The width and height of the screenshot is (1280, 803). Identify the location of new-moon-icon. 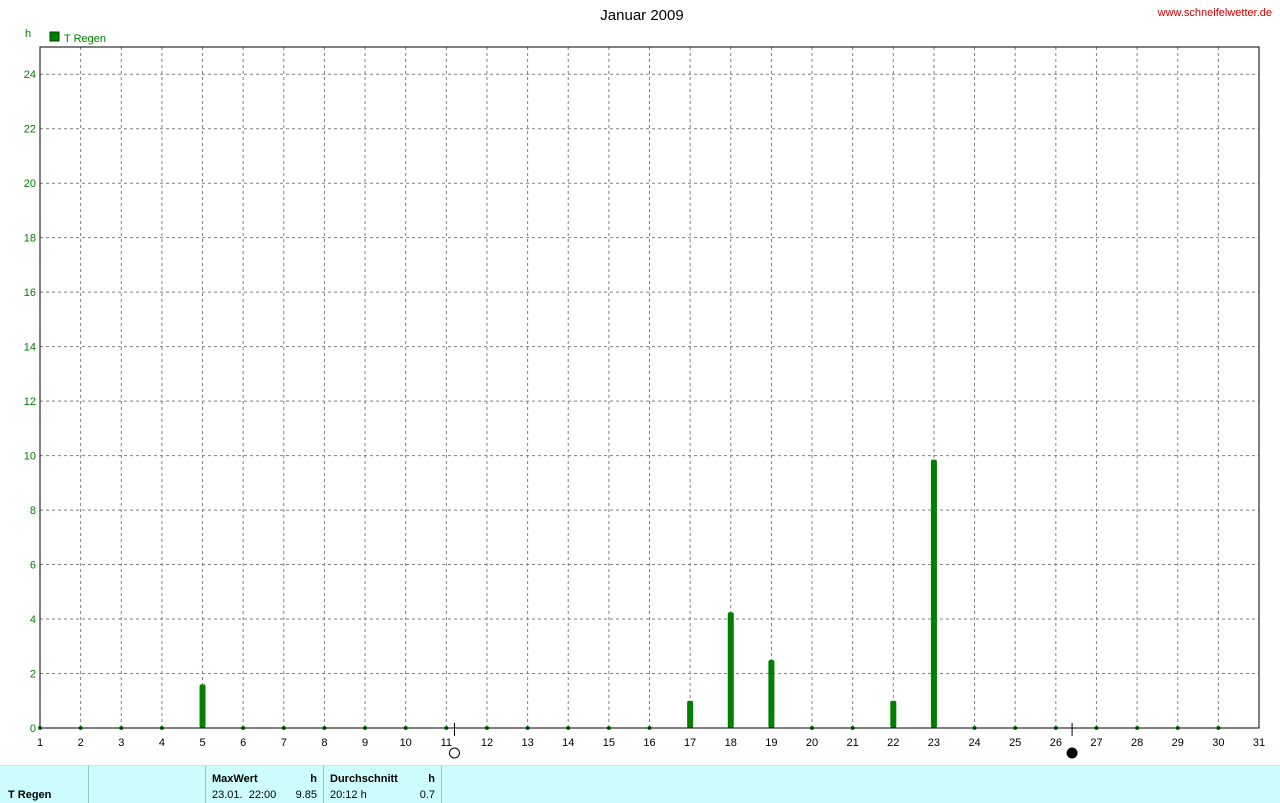
(1072, 753).